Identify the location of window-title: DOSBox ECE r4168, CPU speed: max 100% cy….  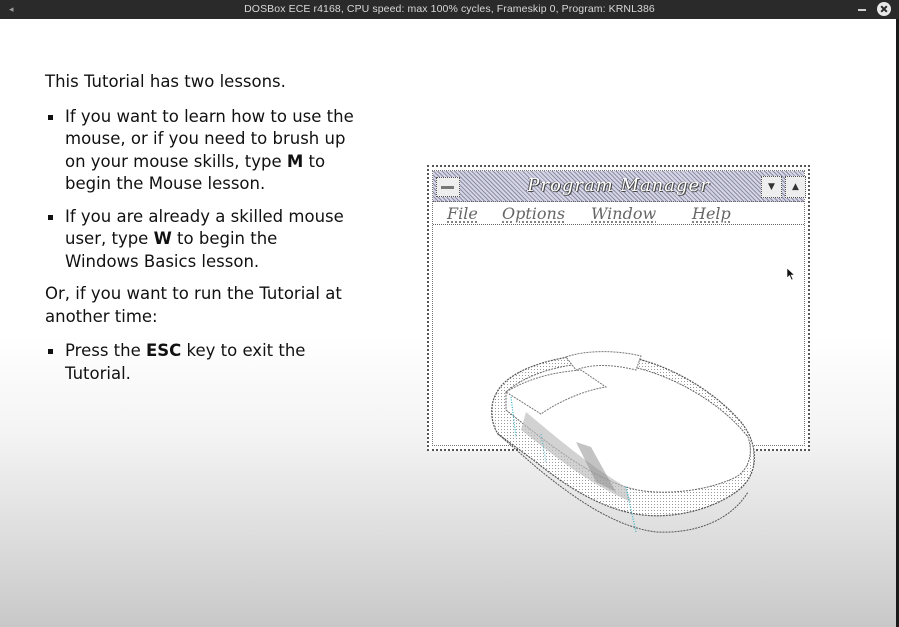
(449, 9).